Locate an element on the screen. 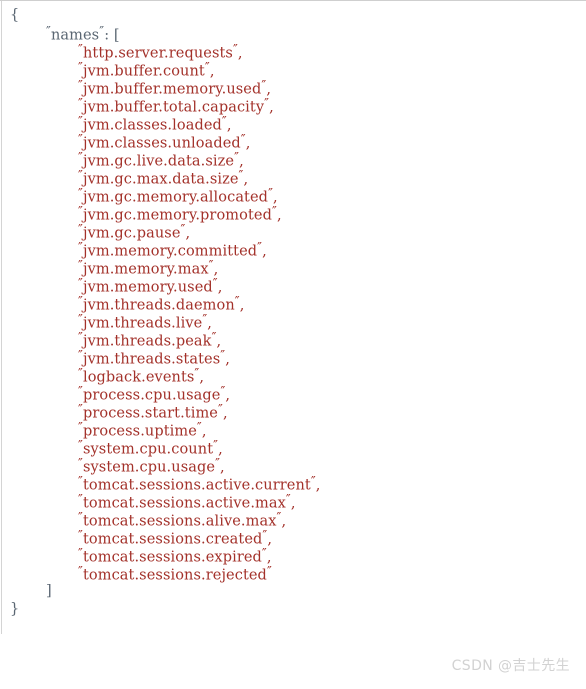 The height and width of the screenshot is (689, 586). json-close-bracket-line: ] is located at coordinates (293, 591).